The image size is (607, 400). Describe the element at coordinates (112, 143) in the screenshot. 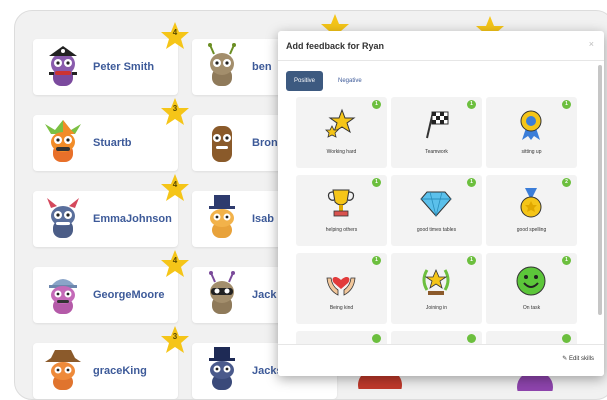

I see `student-name: Stuartb` at that location.